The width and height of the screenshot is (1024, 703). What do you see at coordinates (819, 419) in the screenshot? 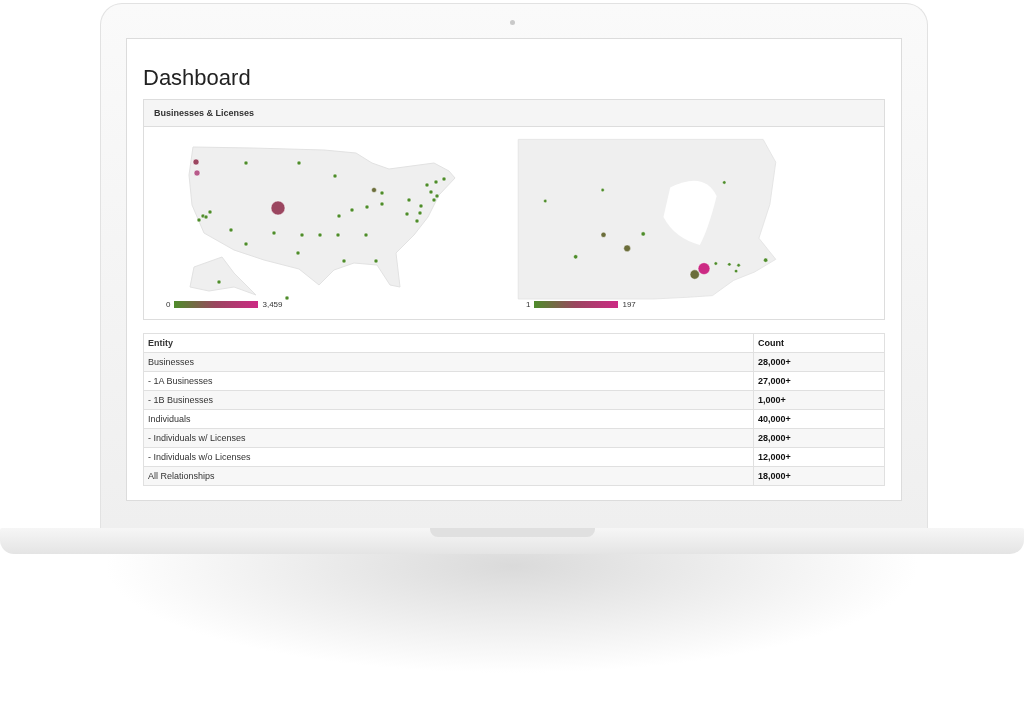
I see `table-cell: 40,000+` at bounding box center [819, 419].